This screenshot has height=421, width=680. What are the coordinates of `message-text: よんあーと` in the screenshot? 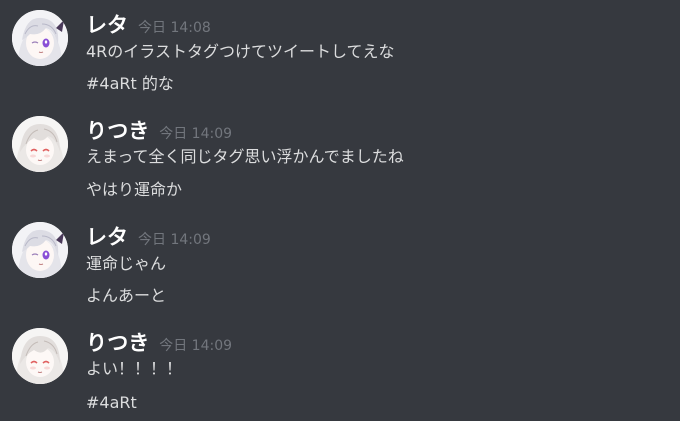 It's located at (126, 295).